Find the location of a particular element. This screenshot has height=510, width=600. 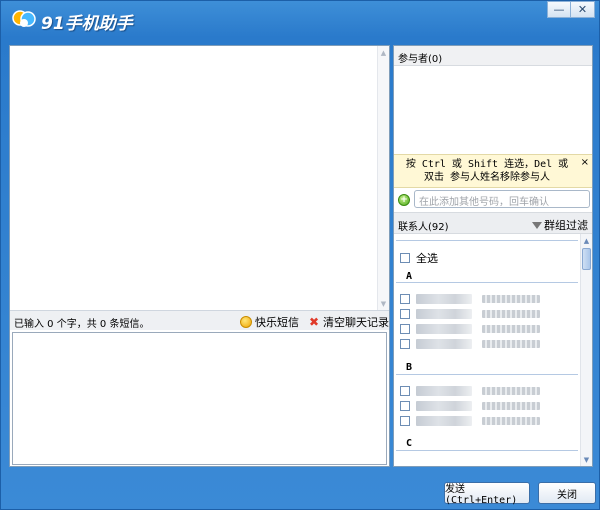

participants-hint: 按 Ctrl 或 Shift 连选，Del 或 双击 参与人姓名移除参与人 × is located at coordinates (493, 171).